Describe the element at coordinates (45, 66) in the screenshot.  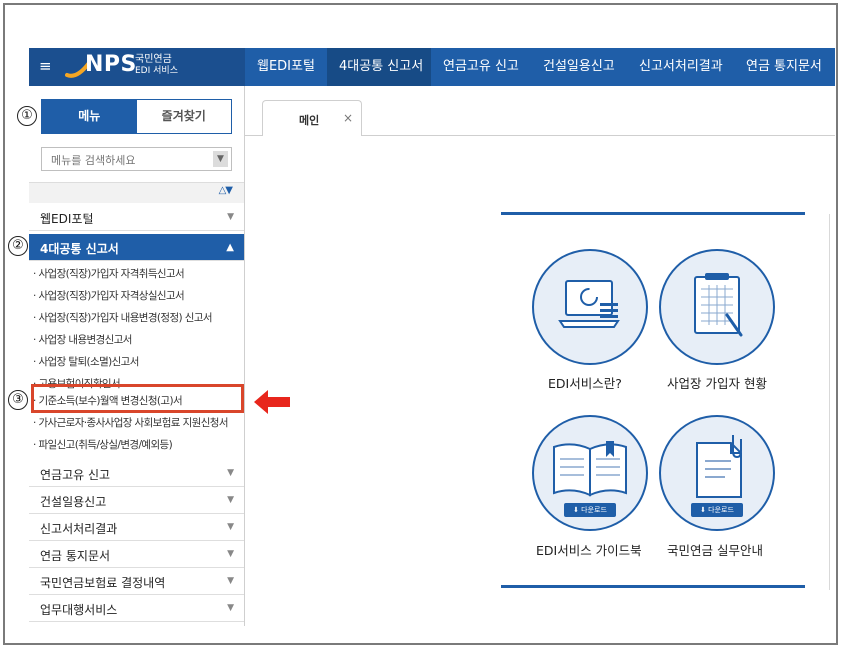
I see `hamburger-icon: ≡` at that location.